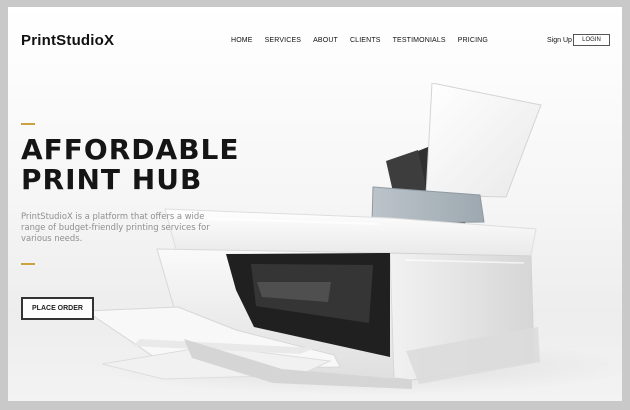 The height and width of the screenshot is (410, 630). What do you see at coordinates (28, 124) in the screenshot?
I see `headline-accent-line` at bounding box center [28, 124].